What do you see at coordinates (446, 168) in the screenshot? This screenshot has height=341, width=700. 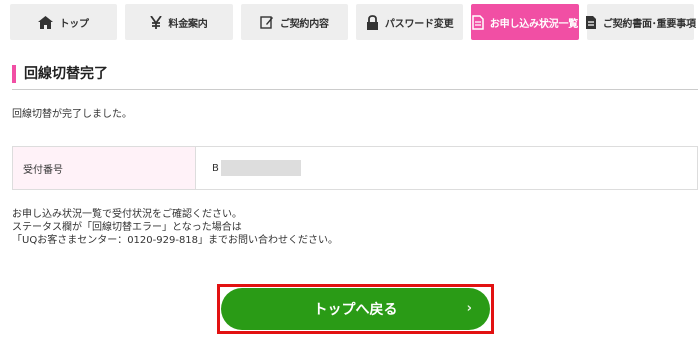 I see `reception-number-value: B` at bounding box center [446, 168].